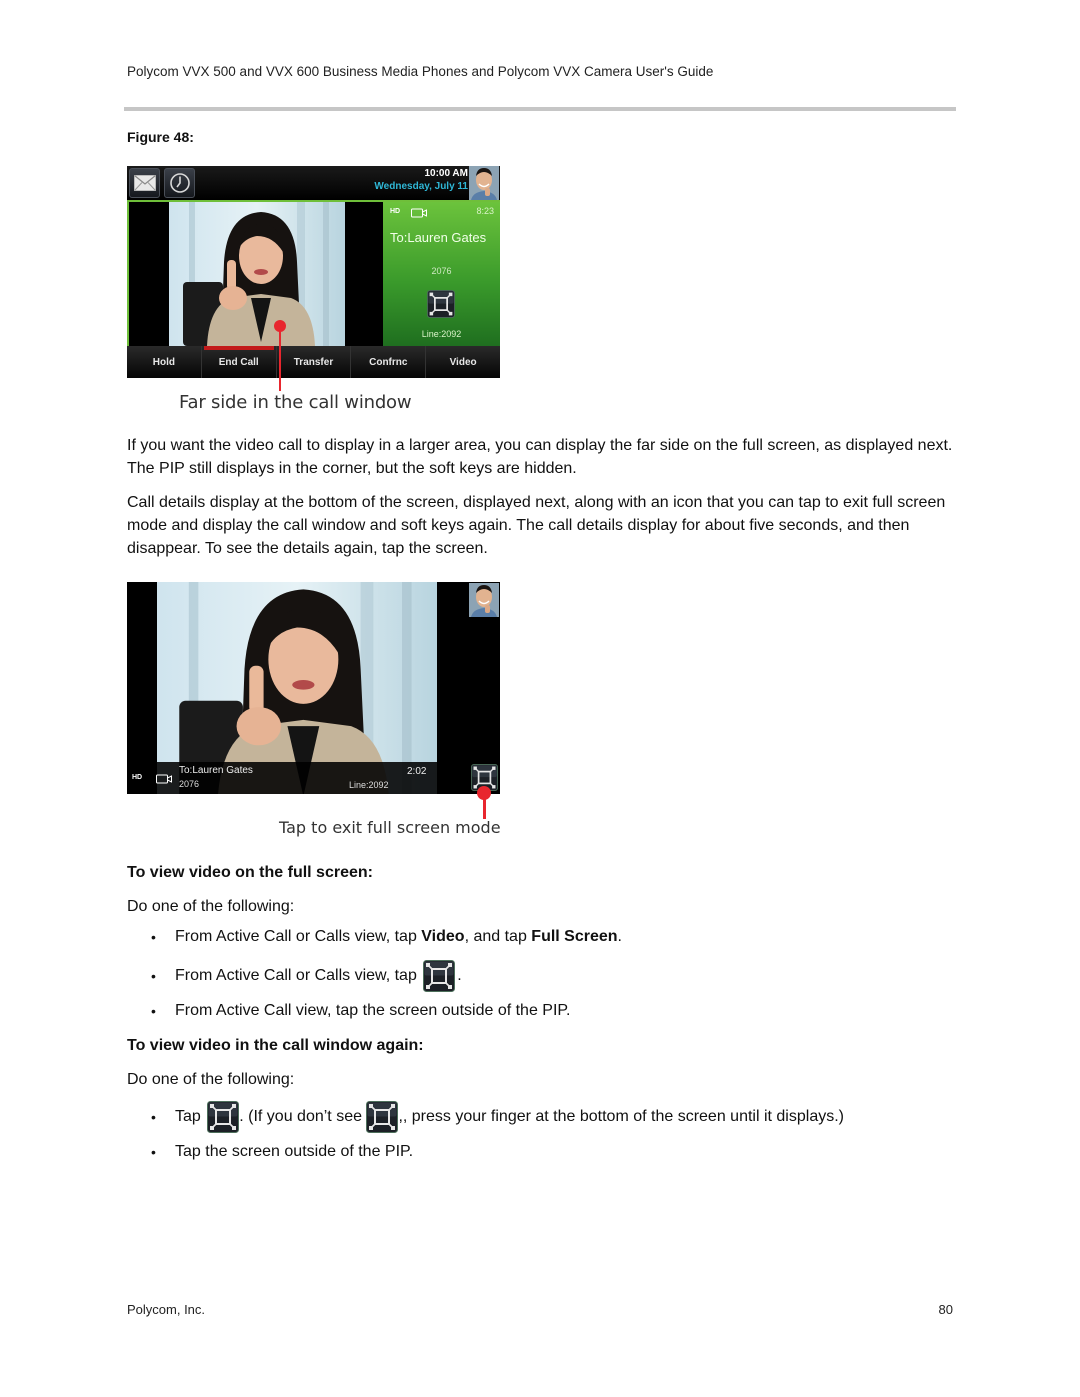  Describe the element at coordinates (280, 359) in the screenshot. I see `callout-line` at that location.